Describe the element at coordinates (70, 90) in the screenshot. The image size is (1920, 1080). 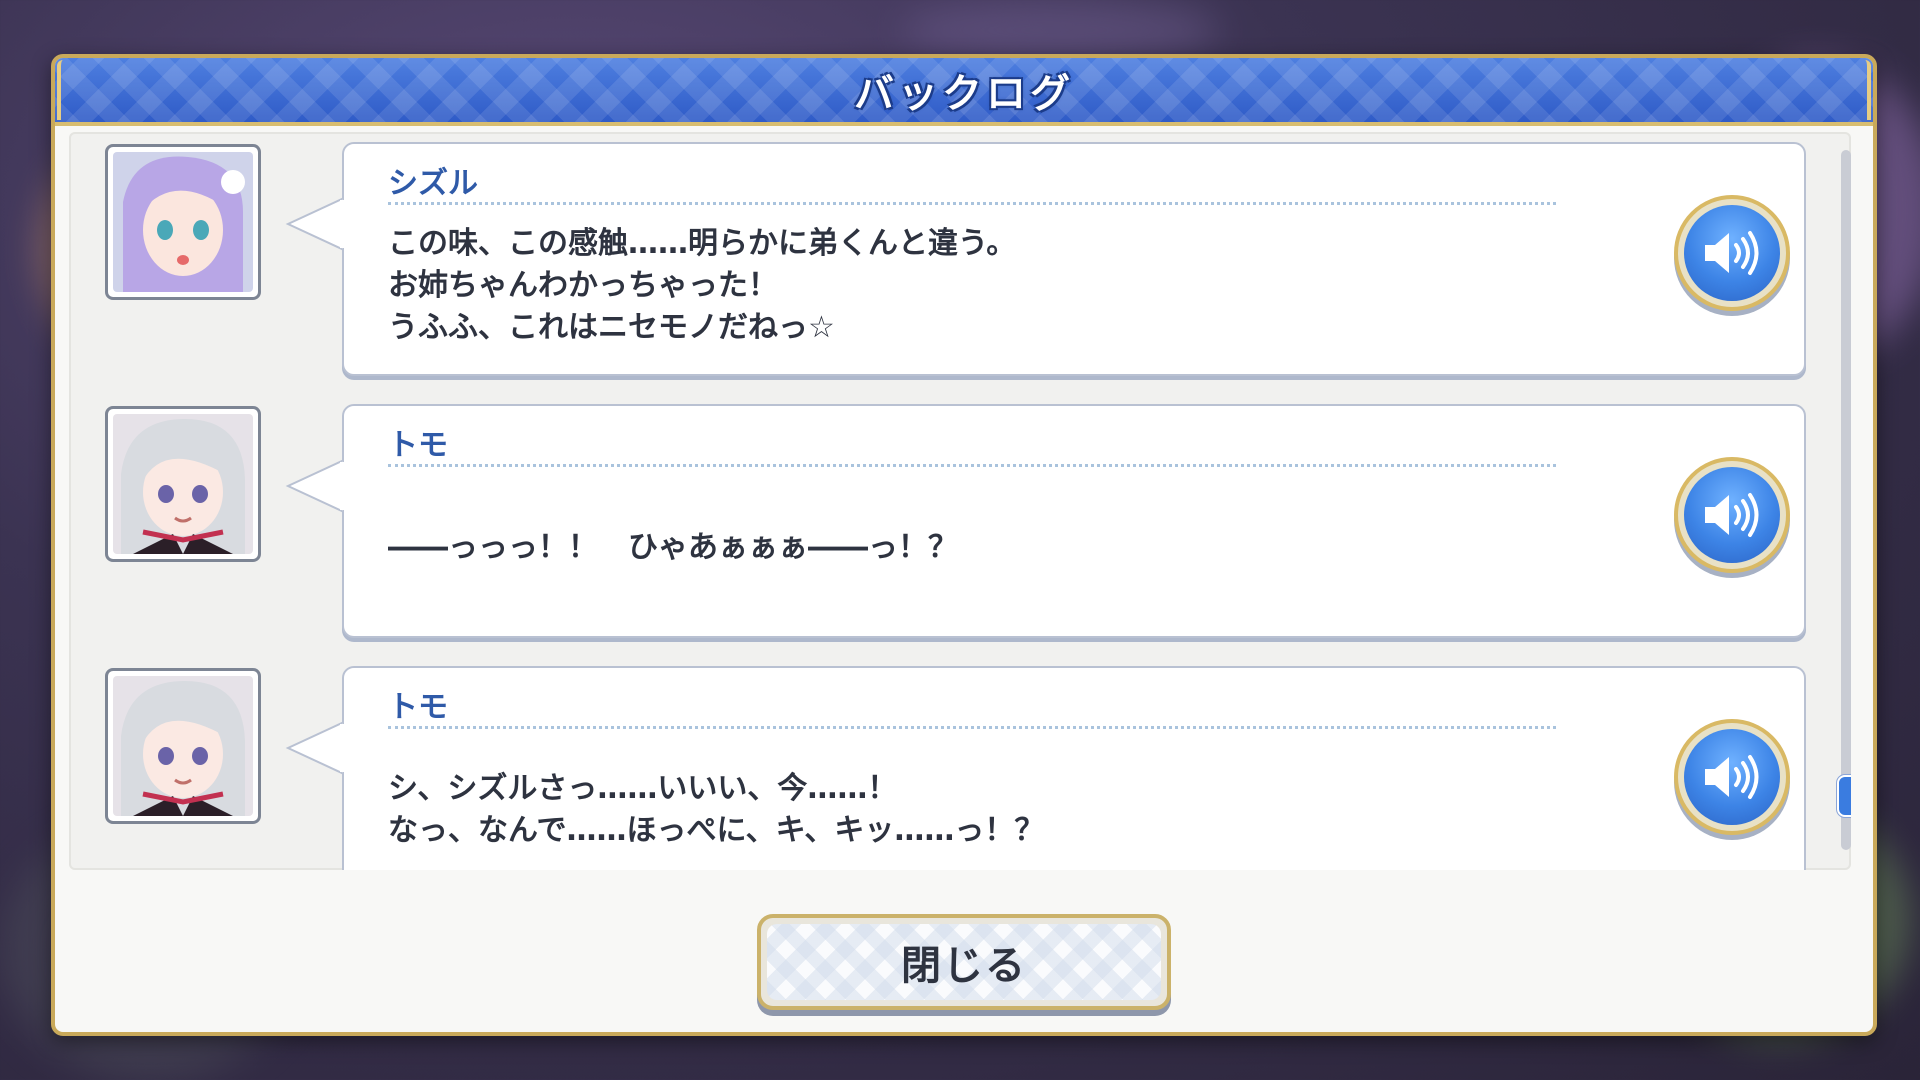
I see `ornament-left` at that location.